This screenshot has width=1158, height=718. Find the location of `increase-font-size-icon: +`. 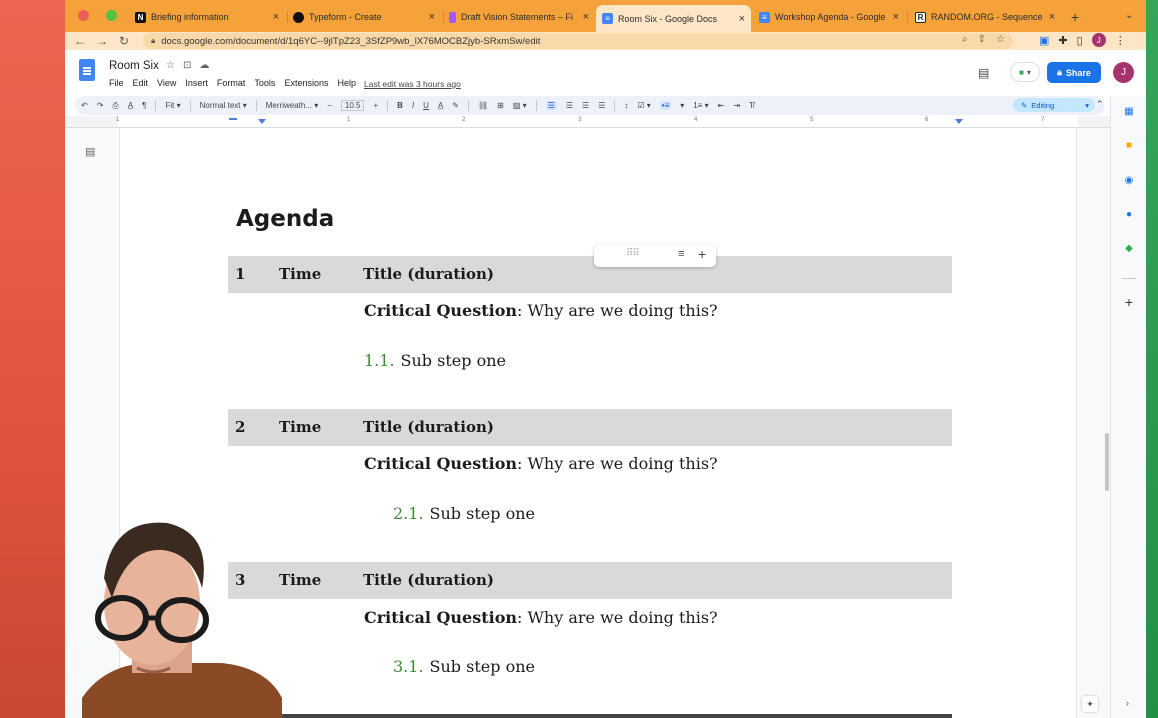

increase-font-size-icon: + is located at coordinates (375, 105).